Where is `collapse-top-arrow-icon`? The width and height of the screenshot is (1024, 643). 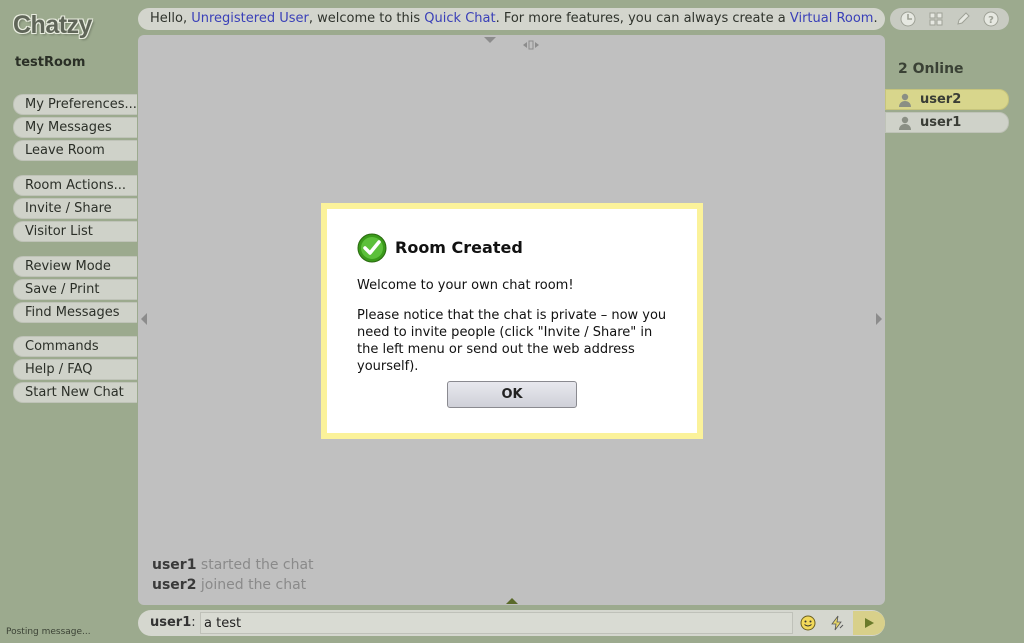
collapse-top-arrow-icon is located at coordinates (490, 40).